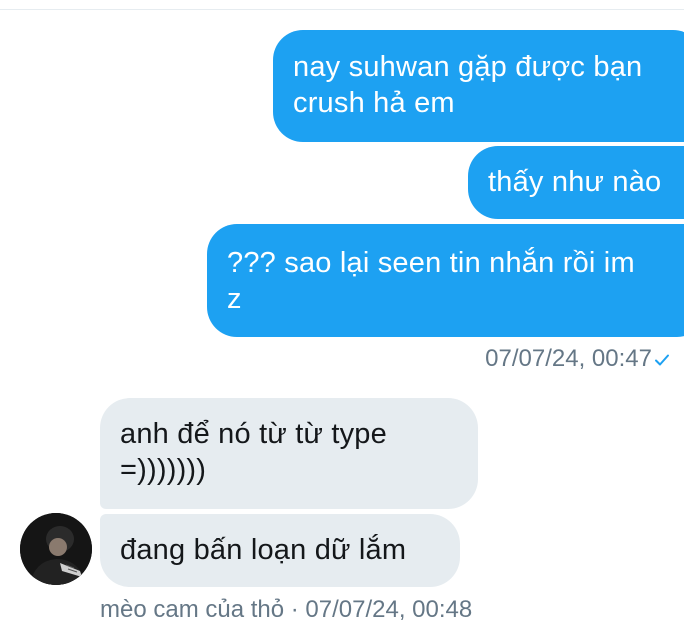  What do you see at coordinates (478, 86) in the screenshot?
I see `sent-message-bubble: nay suhwan gặp được bạn crush hả em` at bounding box center [478, 86].